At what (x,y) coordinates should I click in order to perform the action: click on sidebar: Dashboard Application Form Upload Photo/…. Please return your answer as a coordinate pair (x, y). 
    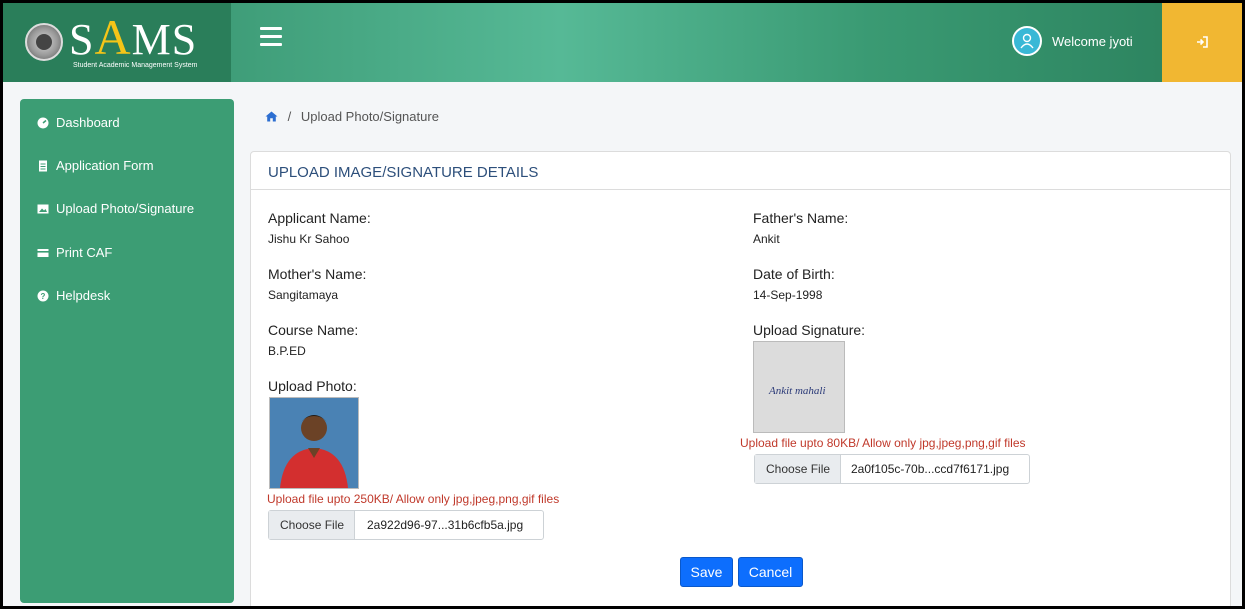
    Looking at the image, I should click on (127, 351).